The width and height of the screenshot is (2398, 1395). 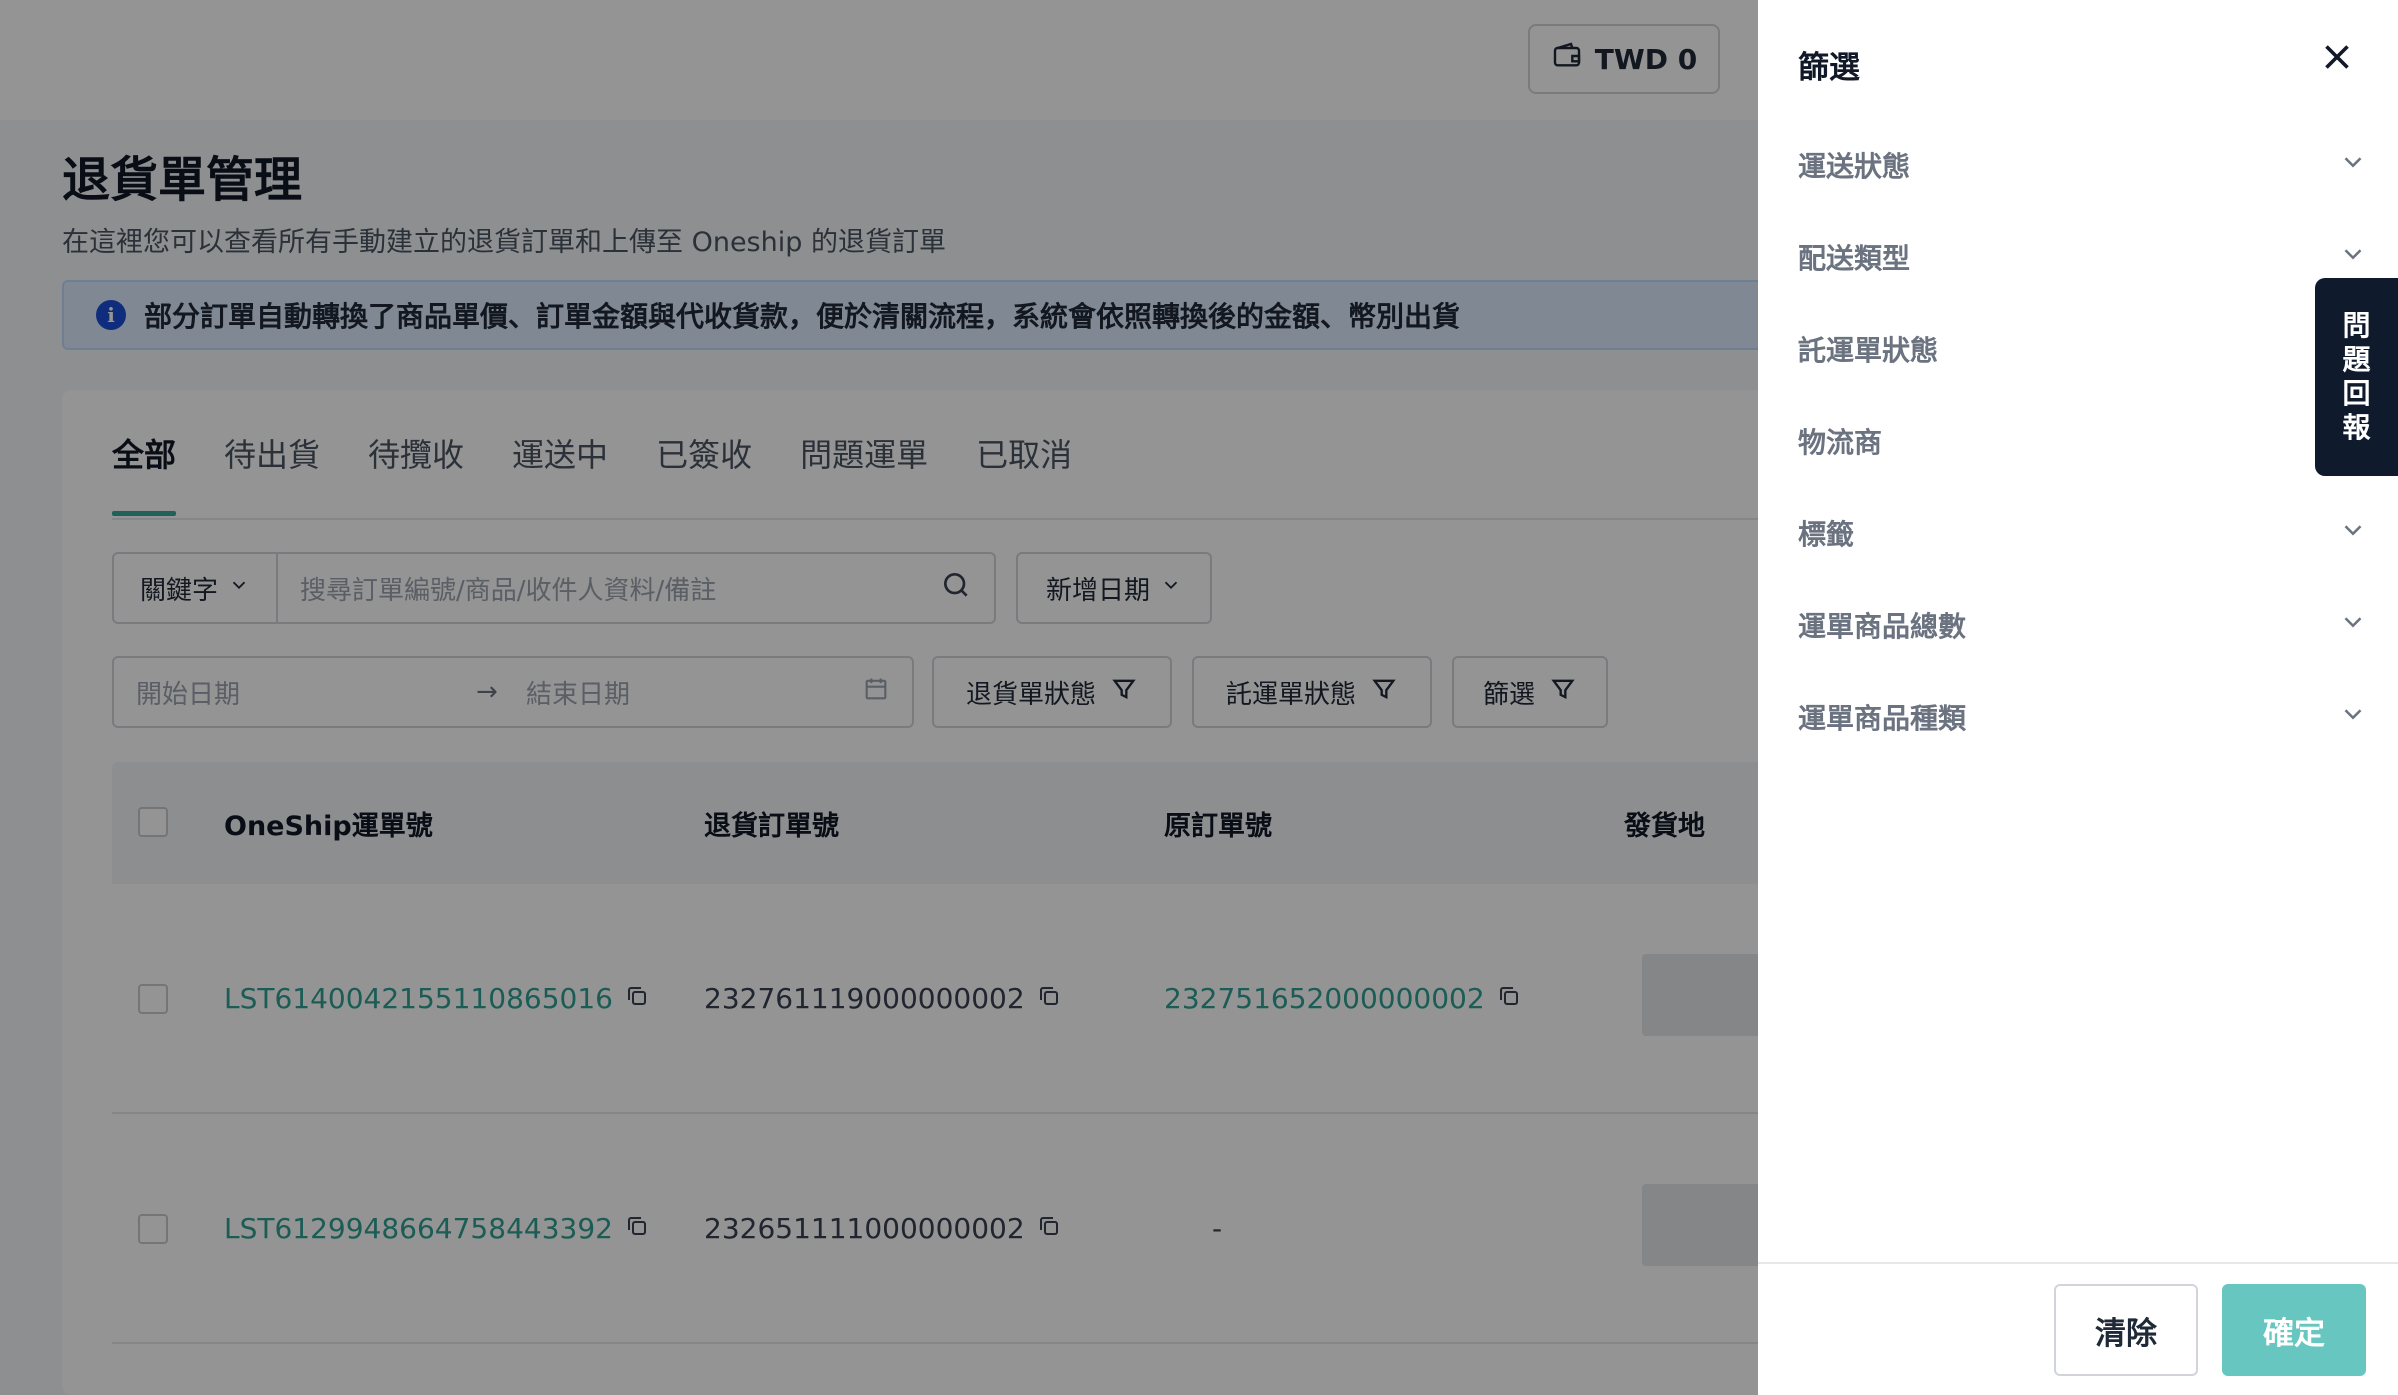 I want to click on filter-item-label: 運單商品種類, so click(x=1882, y=718).